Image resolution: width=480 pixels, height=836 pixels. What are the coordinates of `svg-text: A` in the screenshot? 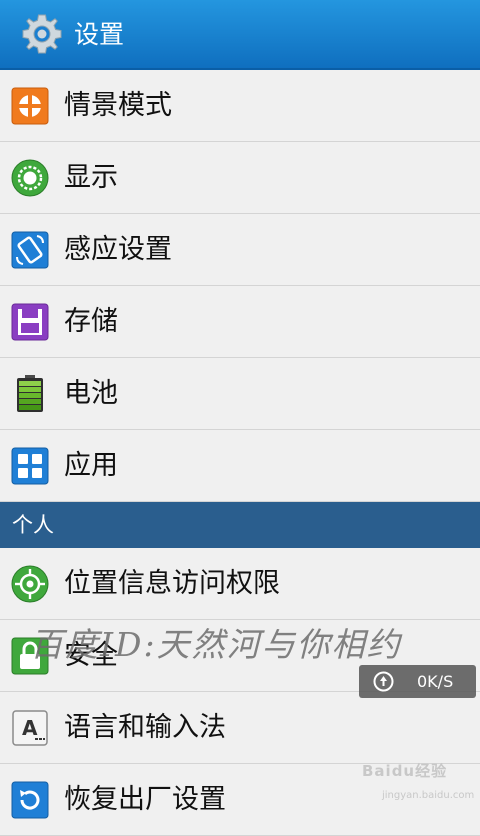 It's located at (30, 728).